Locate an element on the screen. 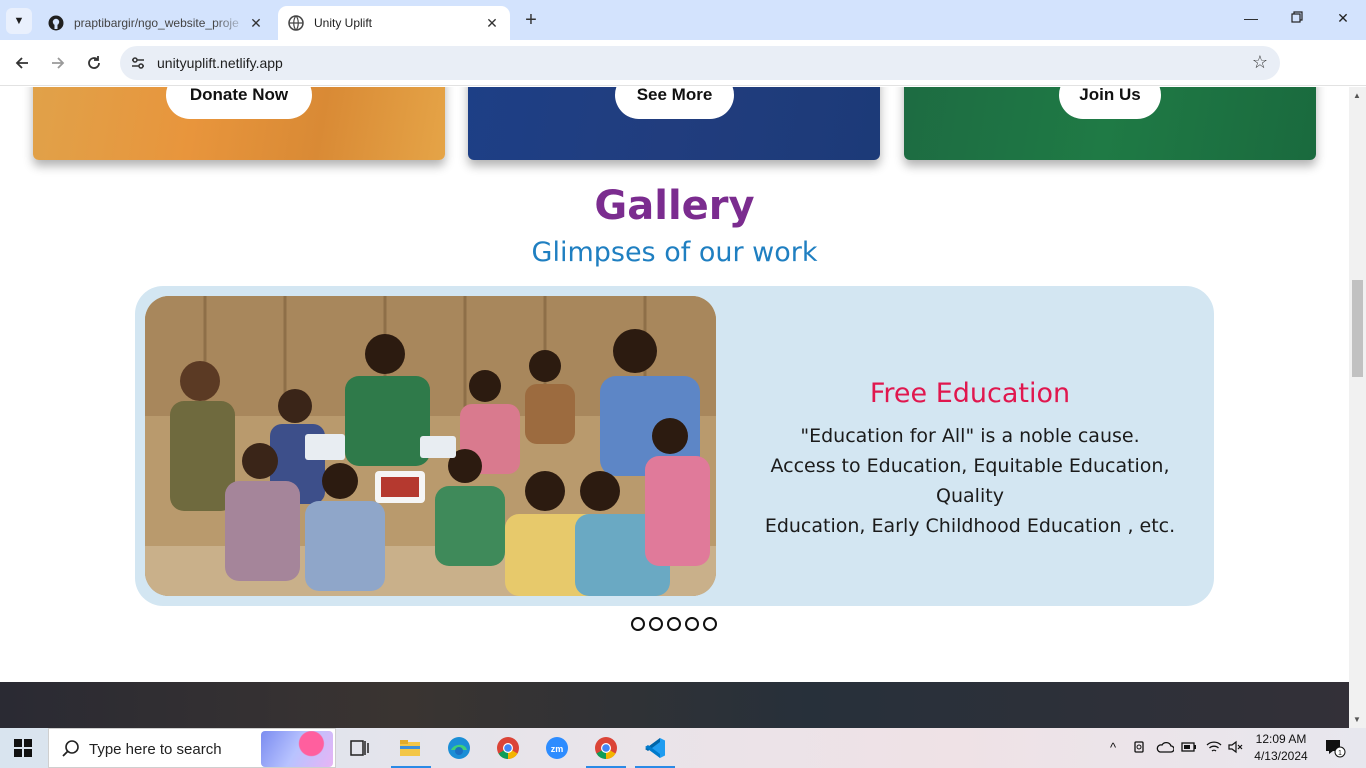  address-bar: unityuplift.netlify.app ☆ is located at coordinates (700, 63).